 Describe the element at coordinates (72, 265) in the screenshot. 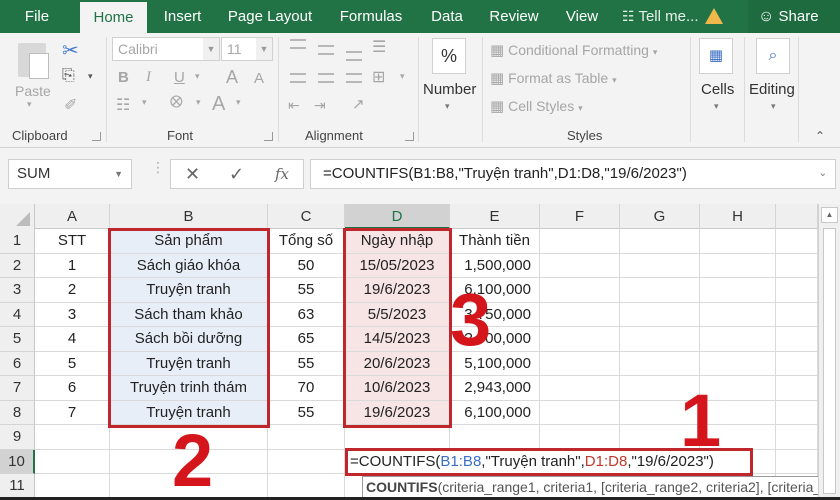

I see `cell-a2: 1` at that location.